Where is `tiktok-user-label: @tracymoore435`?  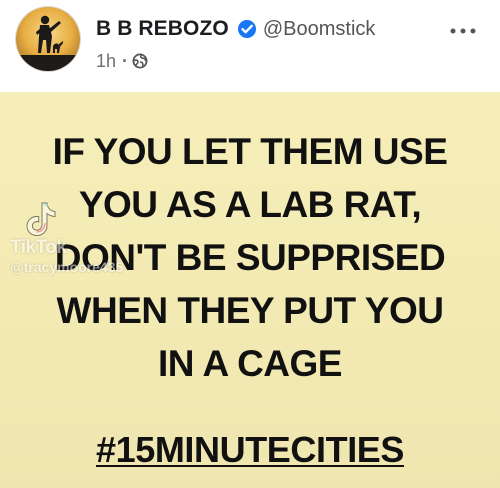 tiktok-user-label: @tracymoore435 is located at coordinates (67, 267).